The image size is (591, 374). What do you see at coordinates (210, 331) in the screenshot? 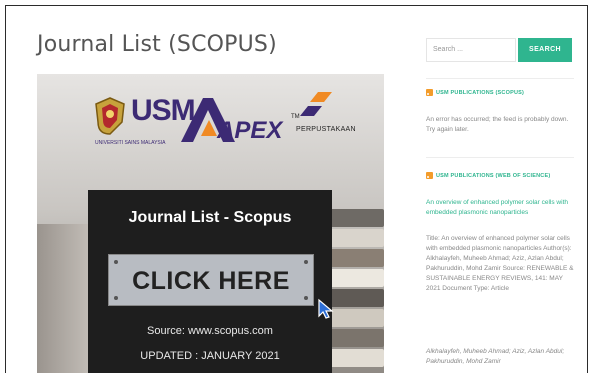
I see `source-text: Source: www.scopus.com` at bounding box center [210, 331].